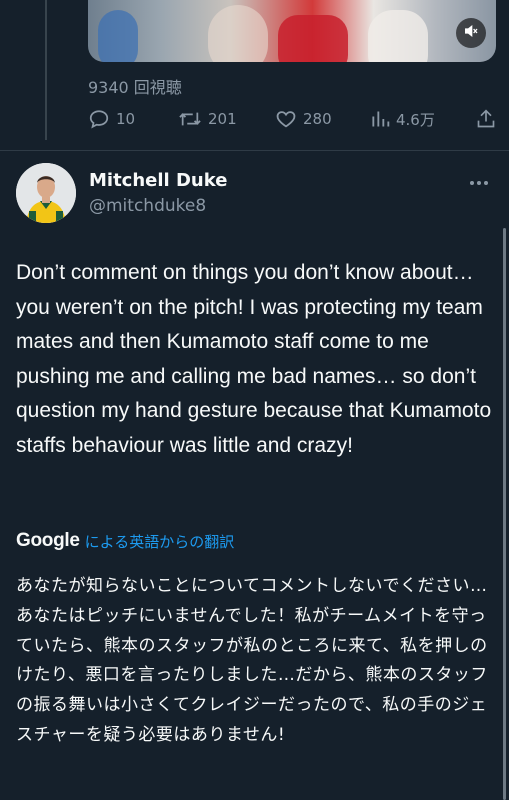  What do you see at coordinates (160, 541) in the screenshot?
I see `translation-source-link: による英語からの翻訳` at bounding box center [160, 541].